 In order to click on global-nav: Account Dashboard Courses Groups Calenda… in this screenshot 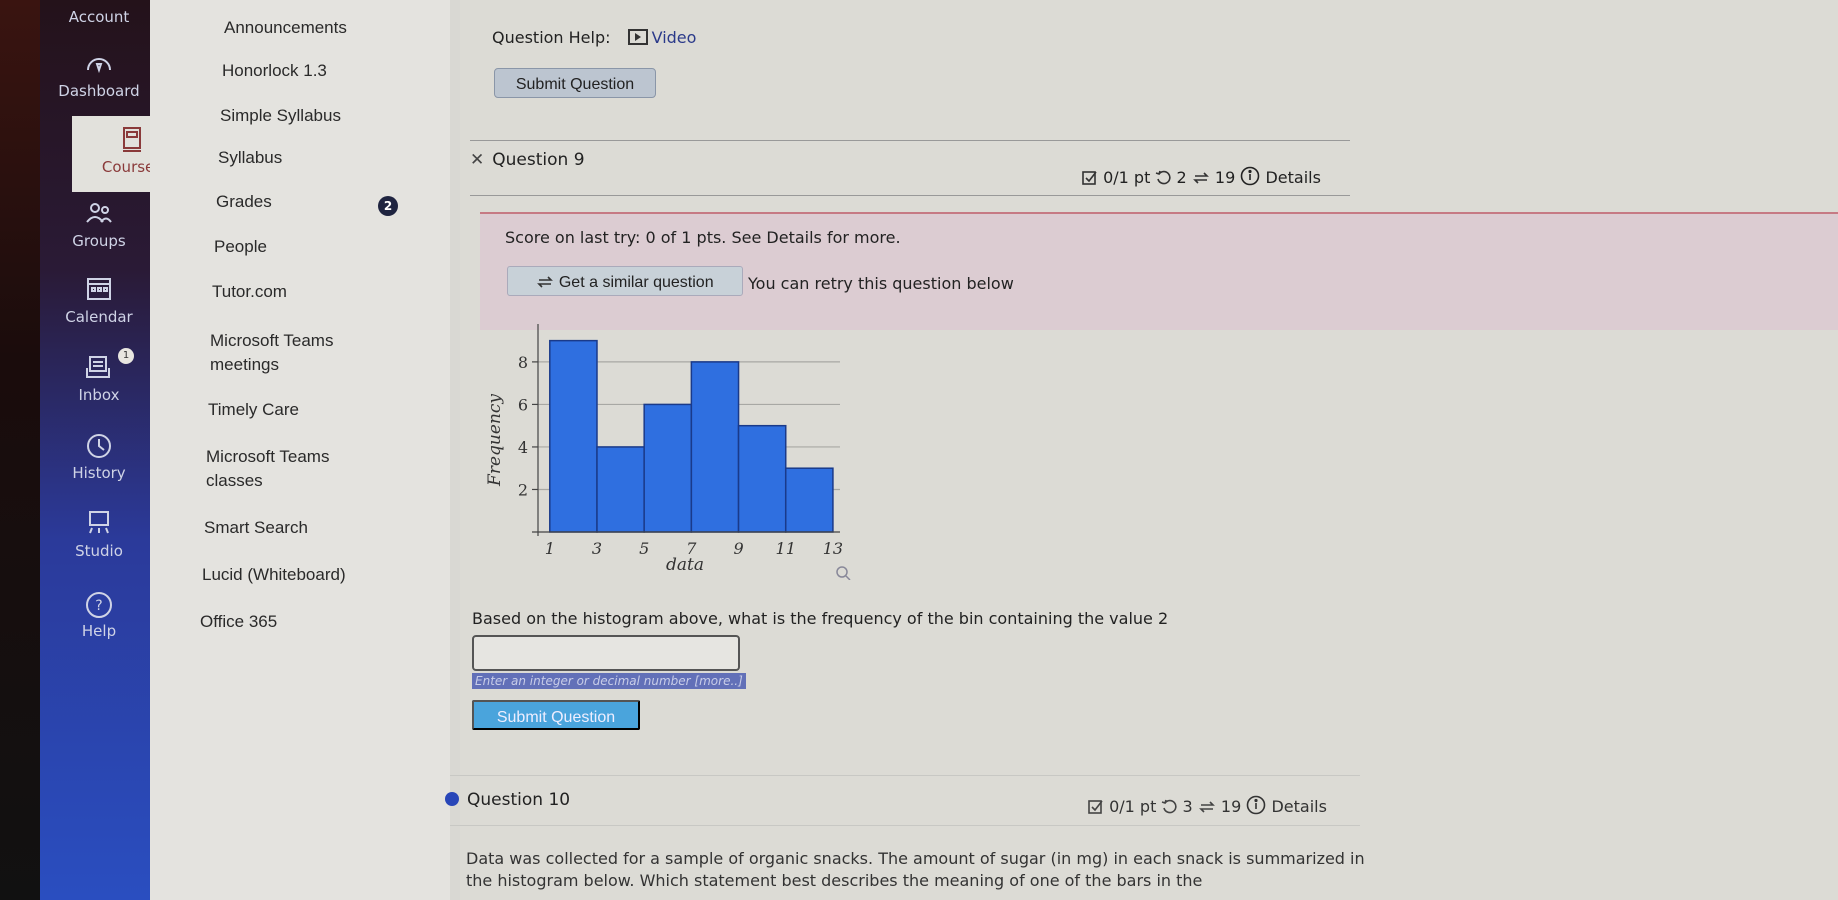, I will do `click(116, 450)`.